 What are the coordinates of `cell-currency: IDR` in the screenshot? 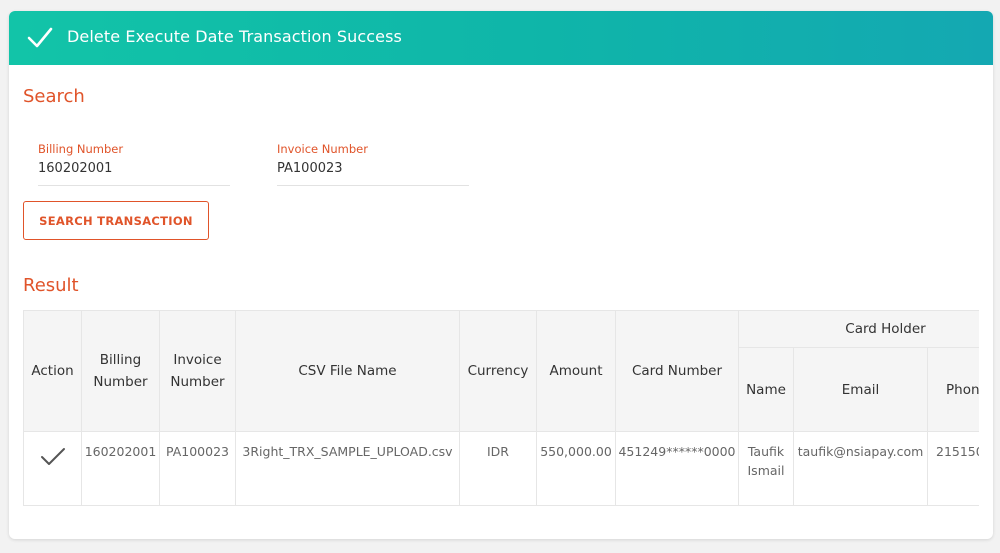 It's located at (498, 468).